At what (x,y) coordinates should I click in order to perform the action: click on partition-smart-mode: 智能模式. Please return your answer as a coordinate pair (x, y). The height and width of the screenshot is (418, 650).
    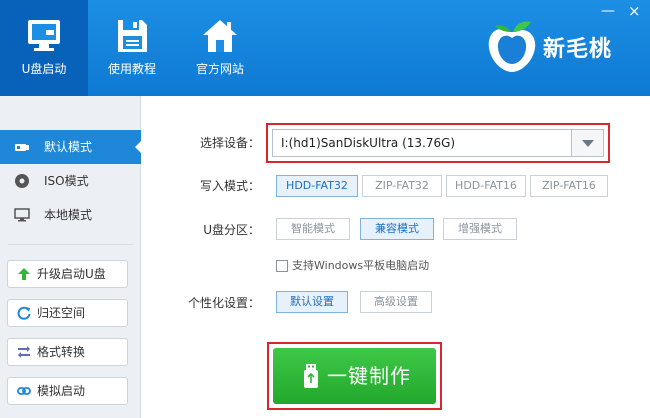
    Looking at the image, I should click on (313, 229).